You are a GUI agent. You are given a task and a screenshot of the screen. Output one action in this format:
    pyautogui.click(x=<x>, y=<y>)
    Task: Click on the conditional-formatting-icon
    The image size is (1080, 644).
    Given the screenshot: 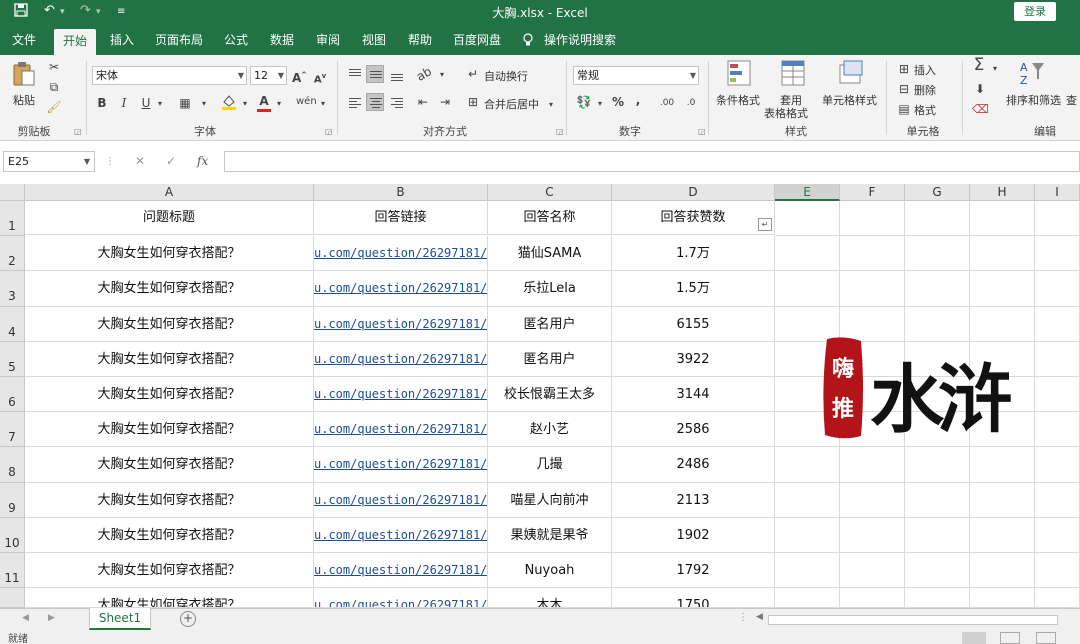 What is the action you would take?
    pyautogui.click(x=739, y=73)
    